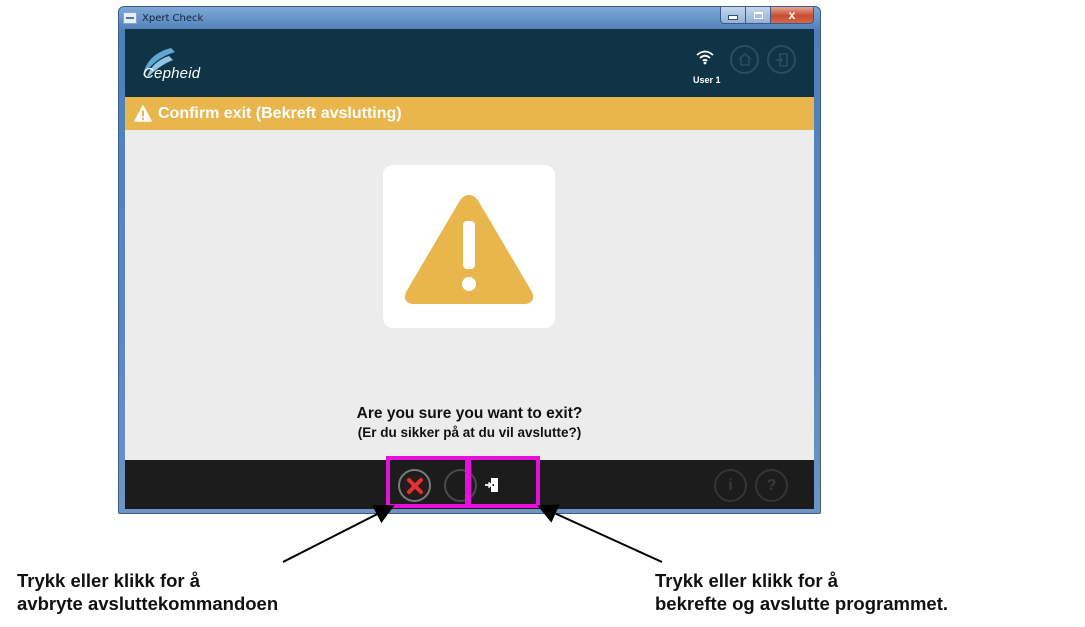  What do you see at coordinates (143, 113) in the screenshot?
I see `warning-icon` at bounding box center [143, 113].